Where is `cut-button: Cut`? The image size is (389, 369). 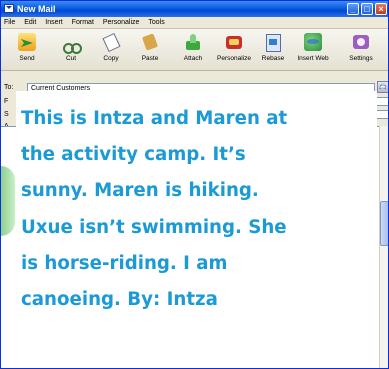
cut-button: Cut is located at coordinates (71, 50).